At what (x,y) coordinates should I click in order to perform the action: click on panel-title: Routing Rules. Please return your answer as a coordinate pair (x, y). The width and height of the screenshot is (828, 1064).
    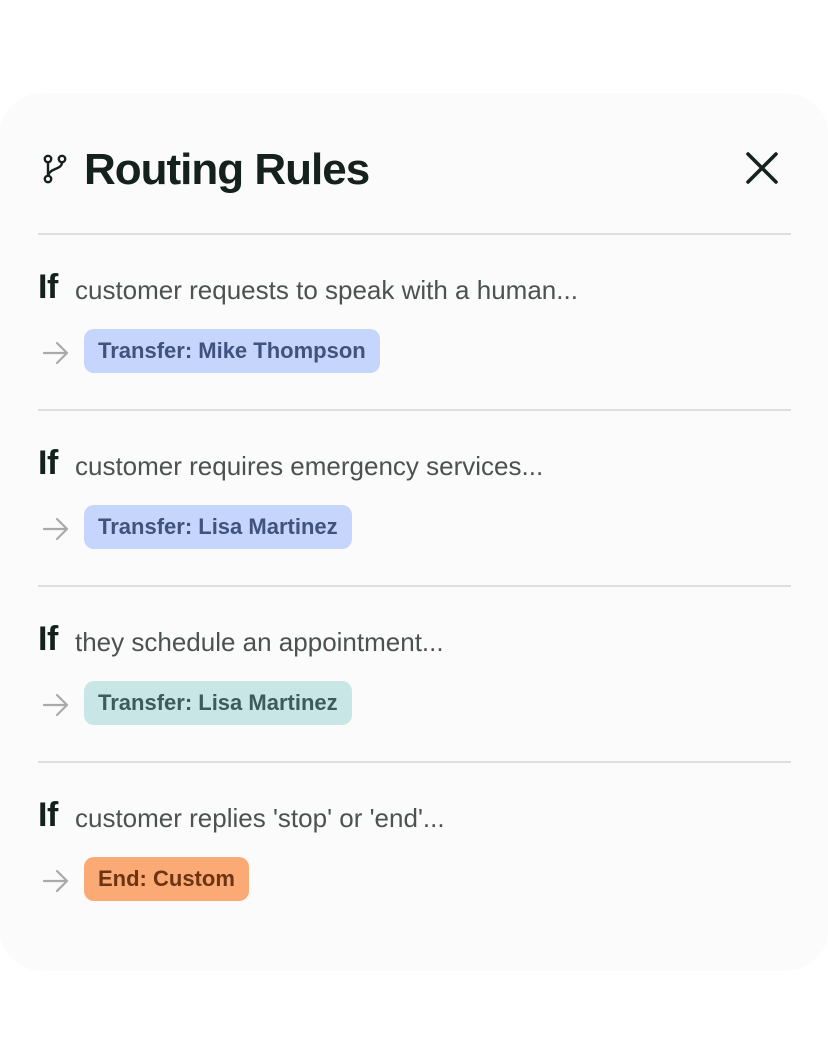
    Looking at the image, I should click on (227, 169).